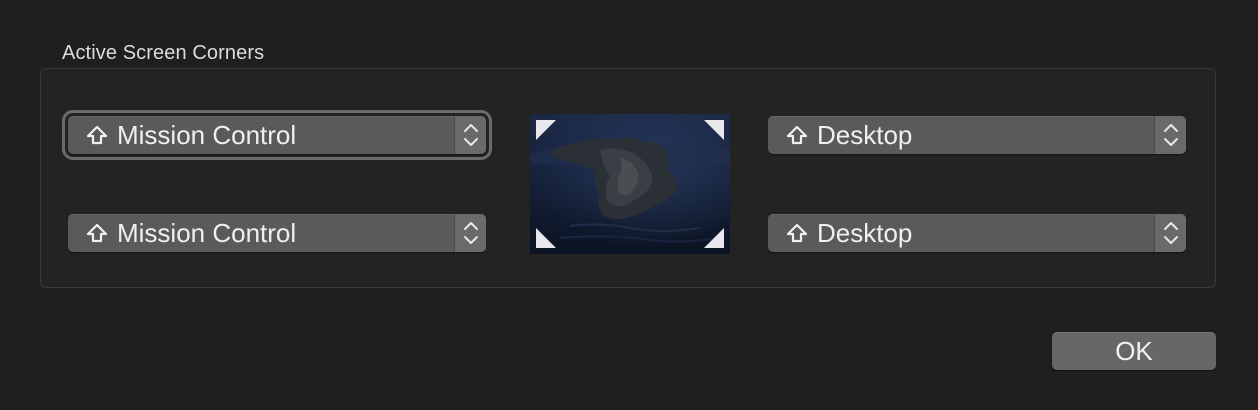 This screenshot has width=1258, height=410. I want to click on top-right-popup-stepper, so click(1170, 135).